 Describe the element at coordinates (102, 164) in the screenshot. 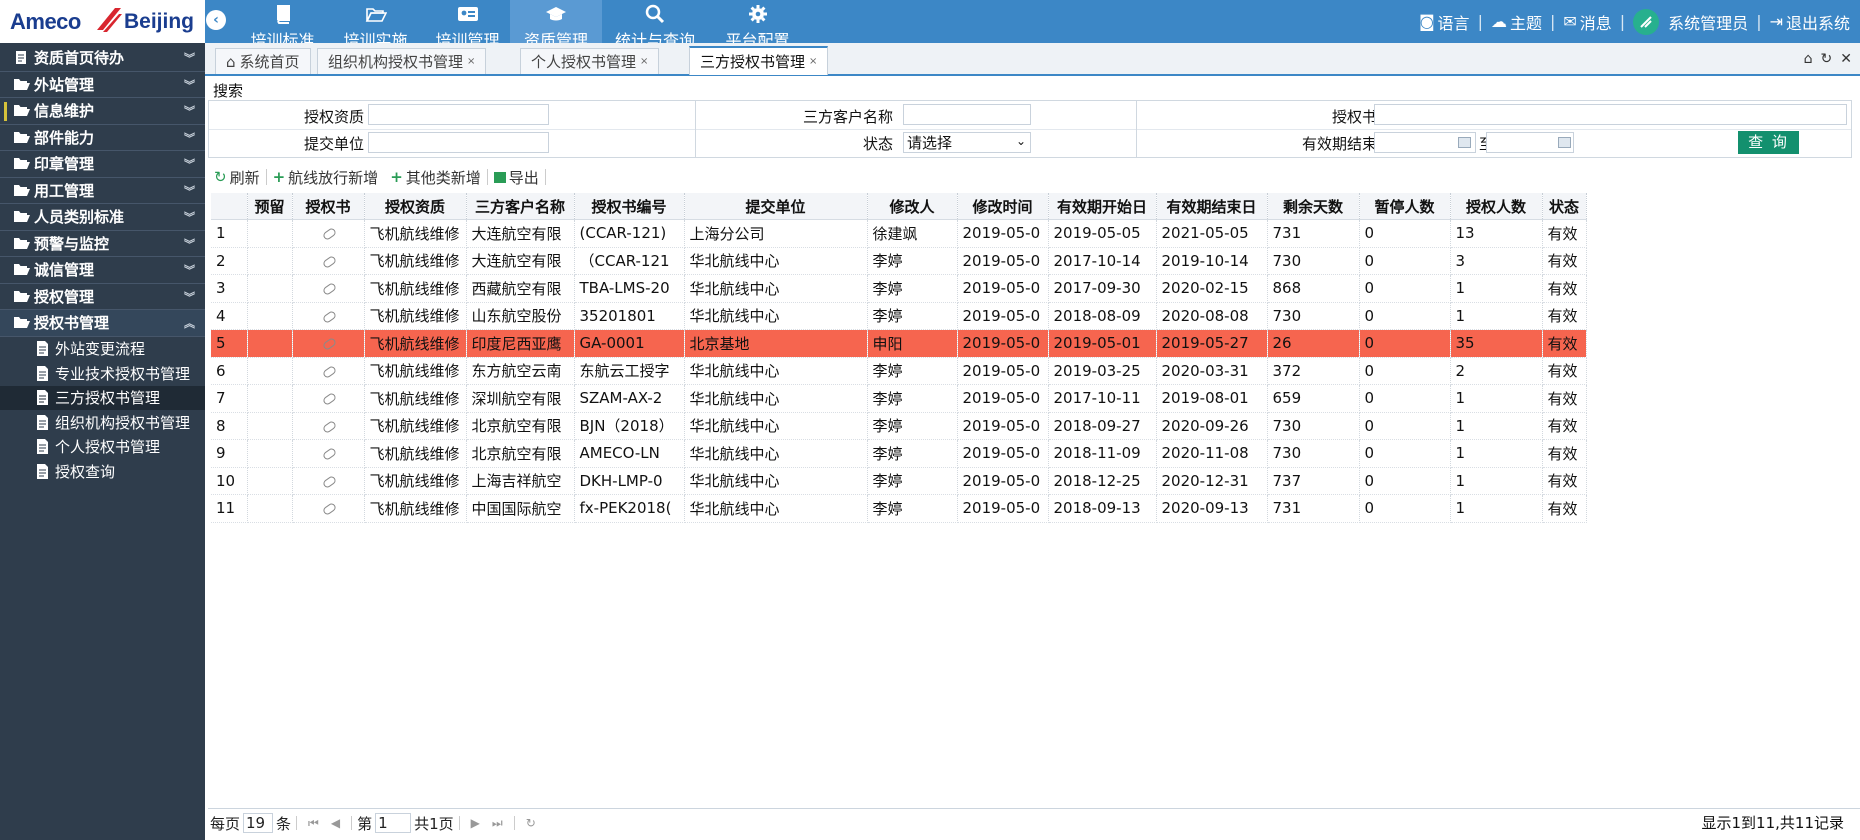

I see `sidebar-item-seal: 印章管理 ︾` at that location.